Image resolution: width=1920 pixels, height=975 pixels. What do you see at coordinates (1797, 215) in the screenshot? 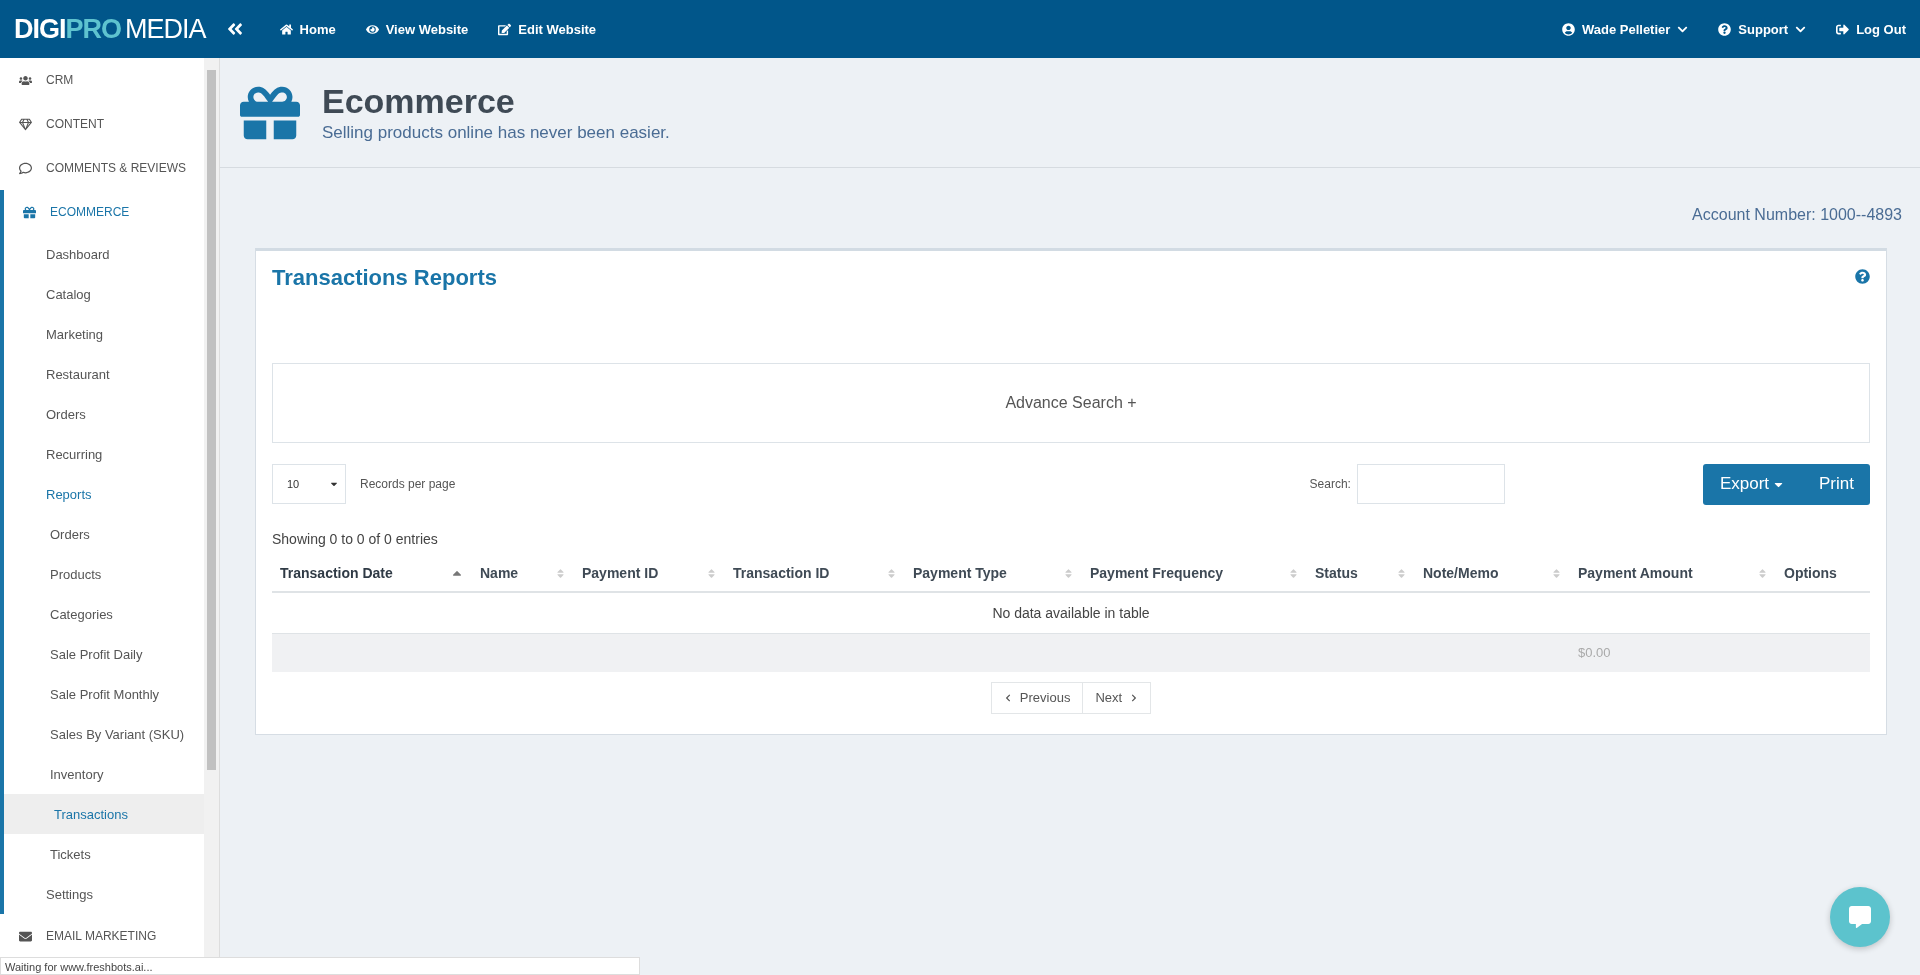
I see `account-number: Account Number: 1000--4893` at bounding box center [1797, 215].